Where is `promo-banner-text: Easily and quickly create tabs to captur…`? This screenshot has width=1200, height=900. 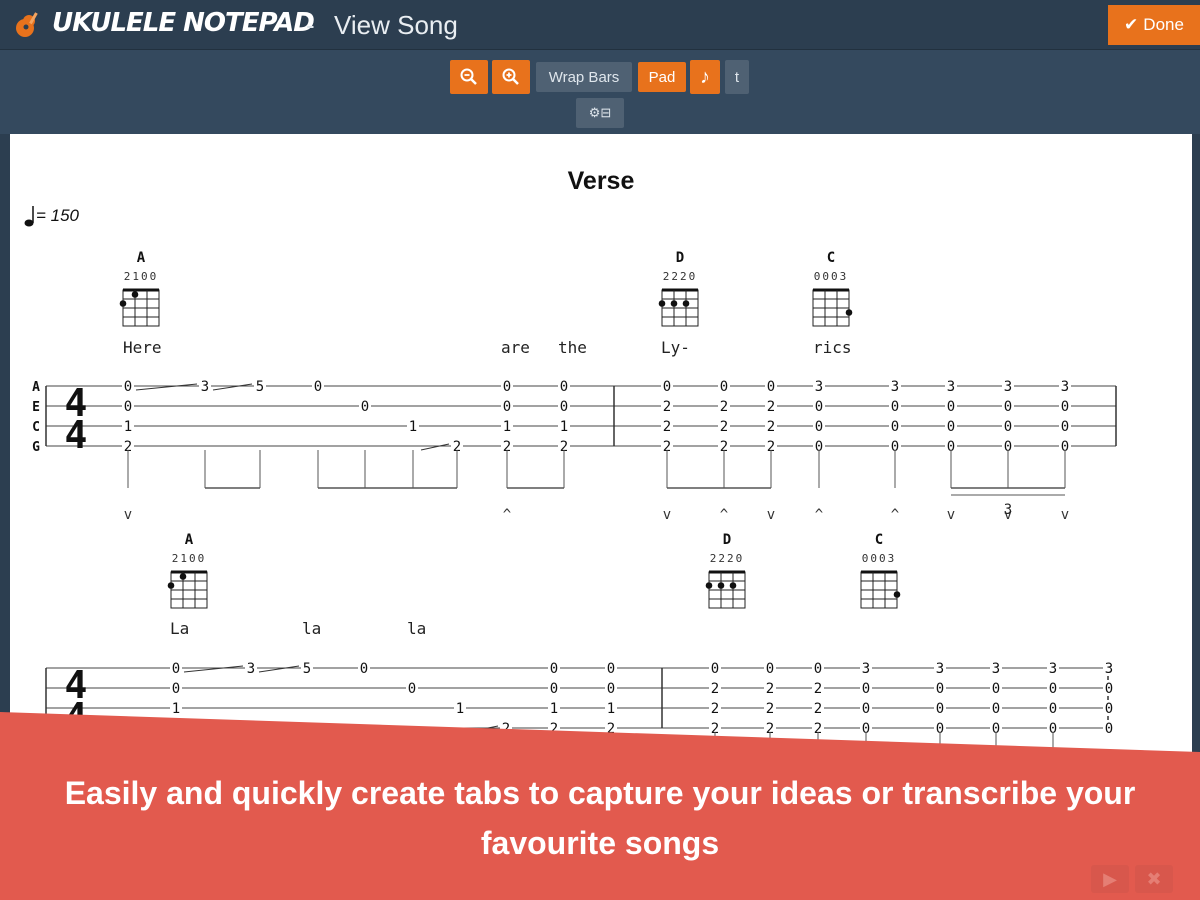 promo-banner-text: Easily and quickly create tabs to captur… is located at coordinates (600, 818).